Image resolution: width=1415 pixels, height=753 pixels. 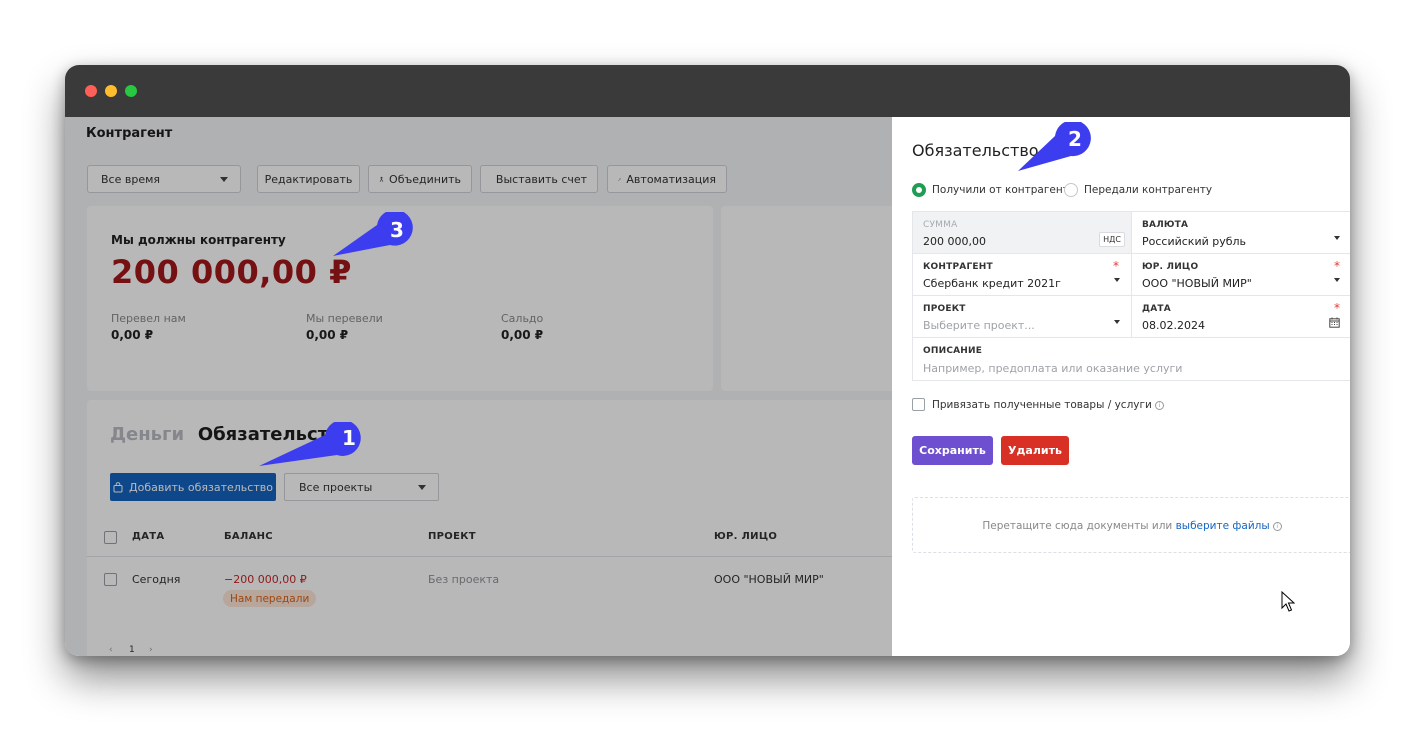 I want to click on link-goods-label: Привязать полученные товары / услуги i, so click(x=1048, y=405).